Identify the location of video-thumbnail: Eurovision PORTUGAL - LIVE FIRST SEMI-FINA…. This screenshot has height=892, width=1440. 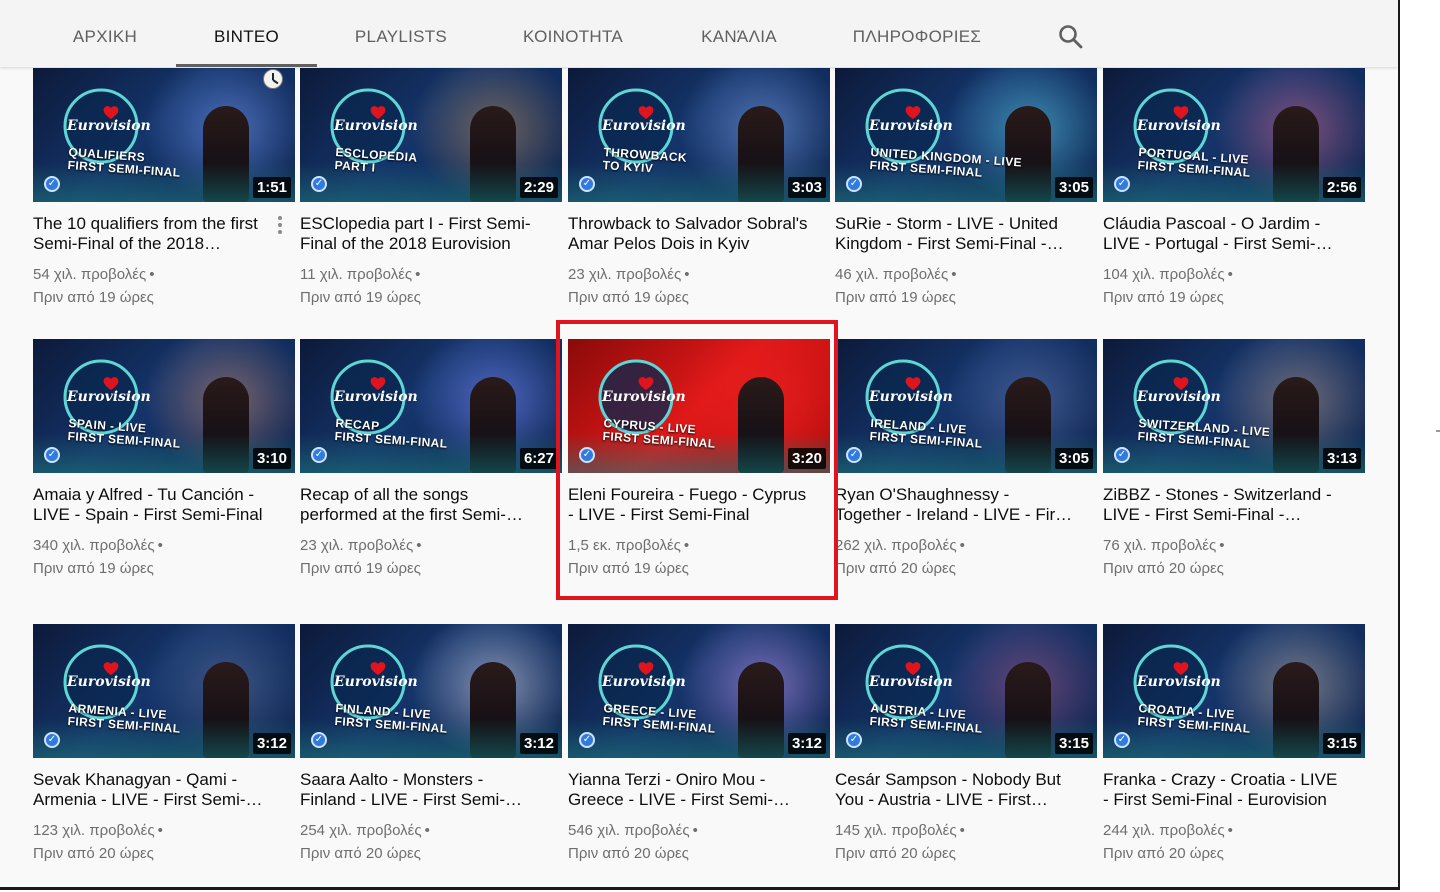
(1234, 135).